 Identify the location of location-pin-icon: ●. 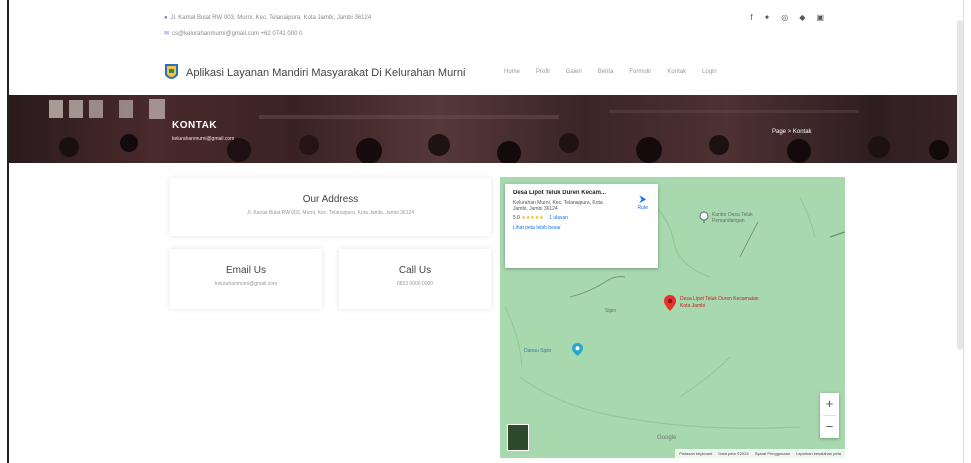
(166, 18).